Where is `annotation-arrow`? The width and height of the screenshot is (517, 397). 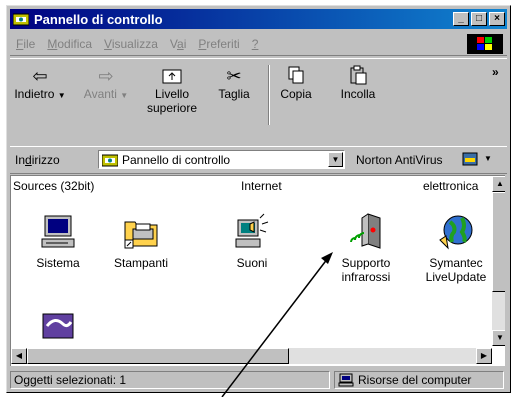 annotation-arrow is located at coordinates (277, 324).